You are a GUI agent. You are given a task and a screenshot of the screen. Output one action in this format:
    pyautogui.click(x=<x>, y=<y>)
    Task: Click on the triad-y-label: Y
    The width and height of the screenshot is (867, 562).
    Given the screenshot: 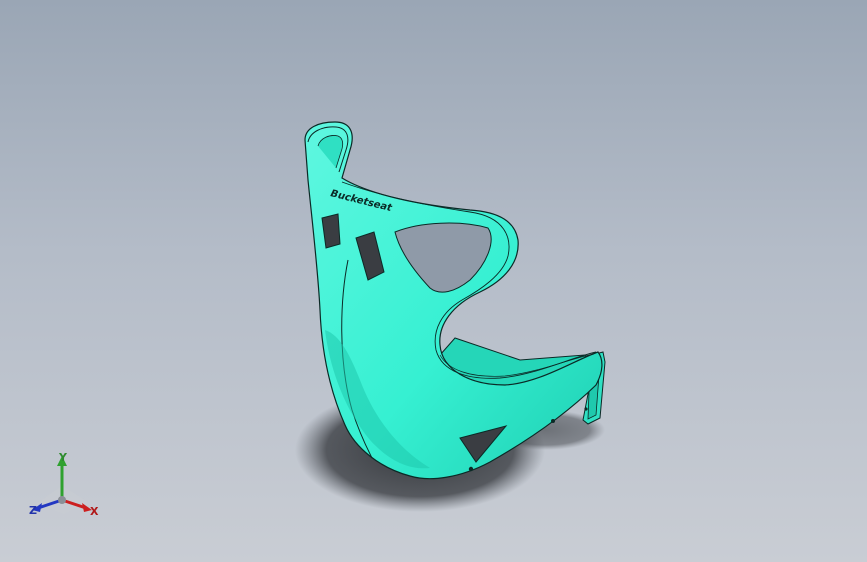 What is the action you would take?
    pyautogui.click(x=63, y=457)
    